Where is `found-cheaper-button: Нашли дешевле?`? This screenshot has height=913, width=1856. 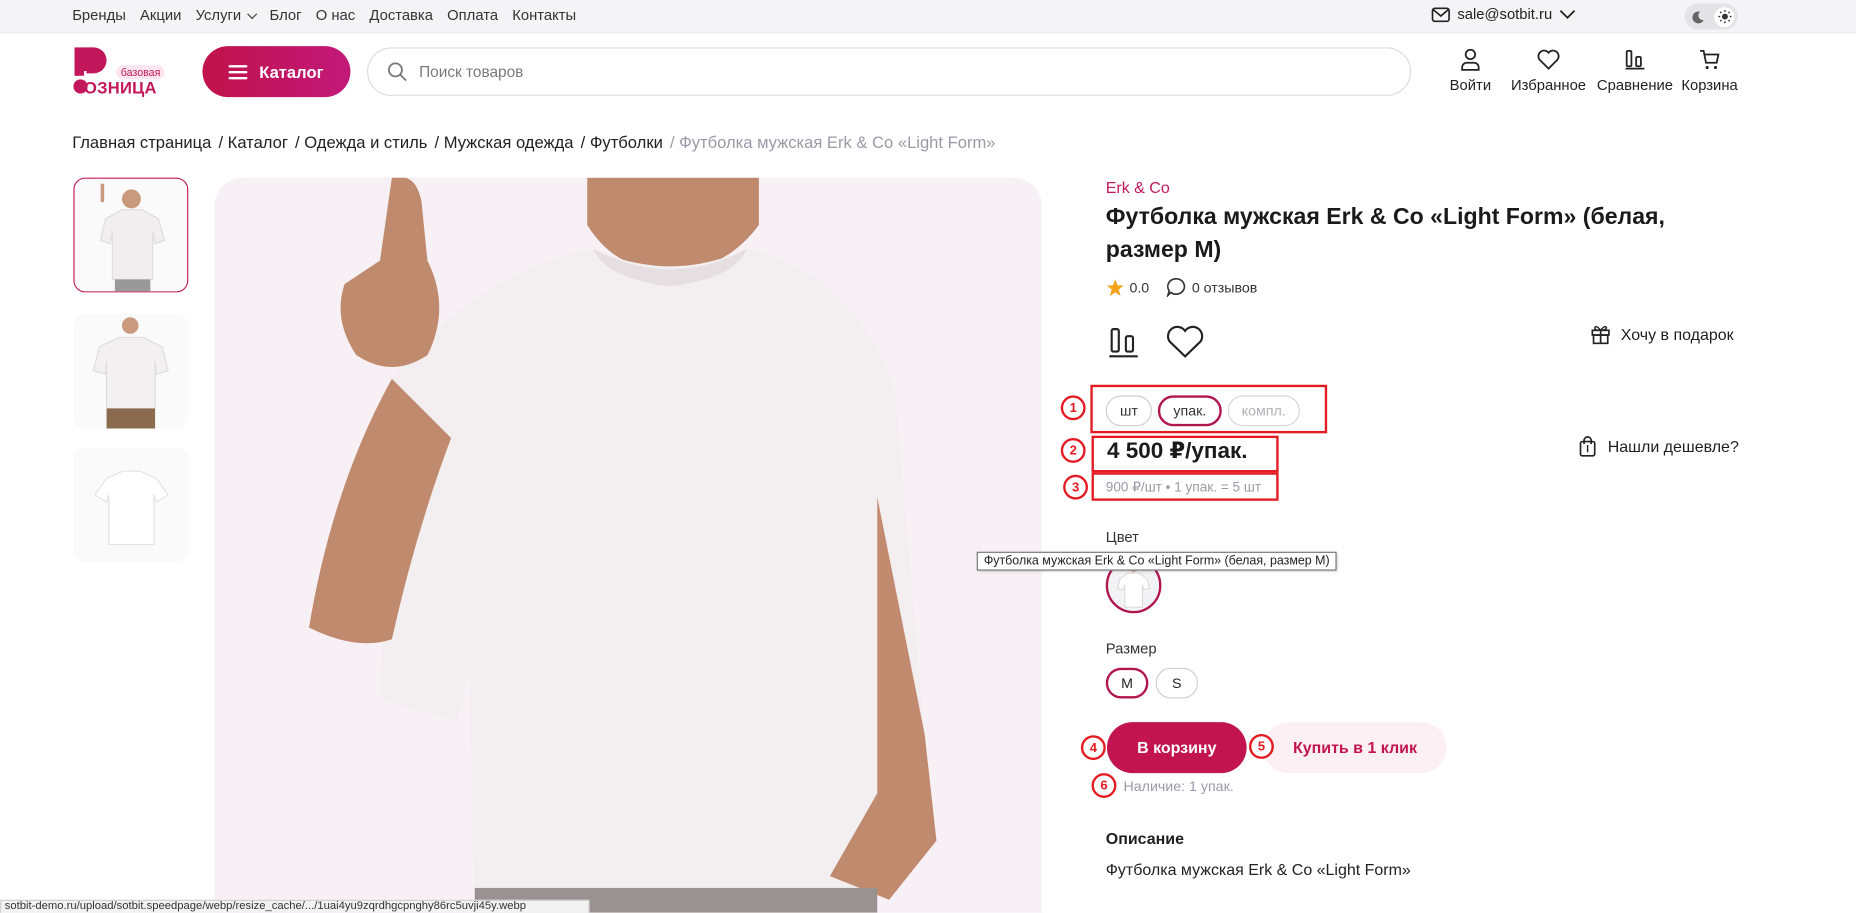
found-cheaper-button: Нашли дешевле? is located at coordinates (1658, 446).